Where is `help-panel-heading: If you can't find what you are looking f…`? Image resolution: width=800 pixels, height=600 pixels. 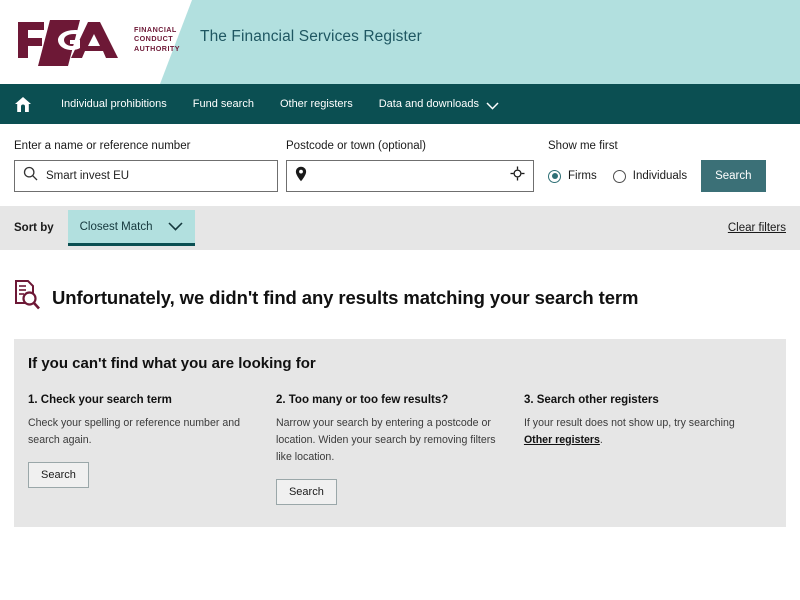 help-panel-heading: If you can't find what you are looking f… is located at coordinates (172, 363).